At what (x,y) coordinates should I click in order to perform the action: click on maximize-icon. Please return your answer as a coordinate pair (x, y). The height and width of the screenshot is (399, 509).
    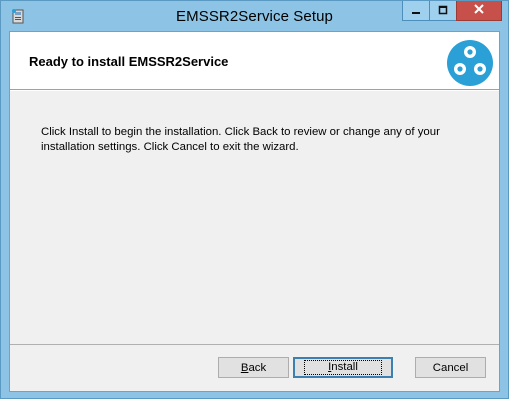
    Looking at the image, I should click on (443, 11).